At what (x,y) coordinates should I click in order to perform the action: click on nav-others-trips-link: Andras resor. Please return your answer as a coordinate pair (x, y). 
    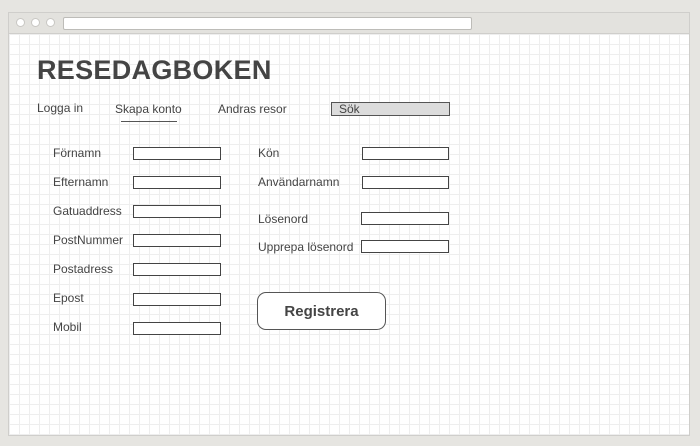
    Looking at the image, I should click on (252, 109).